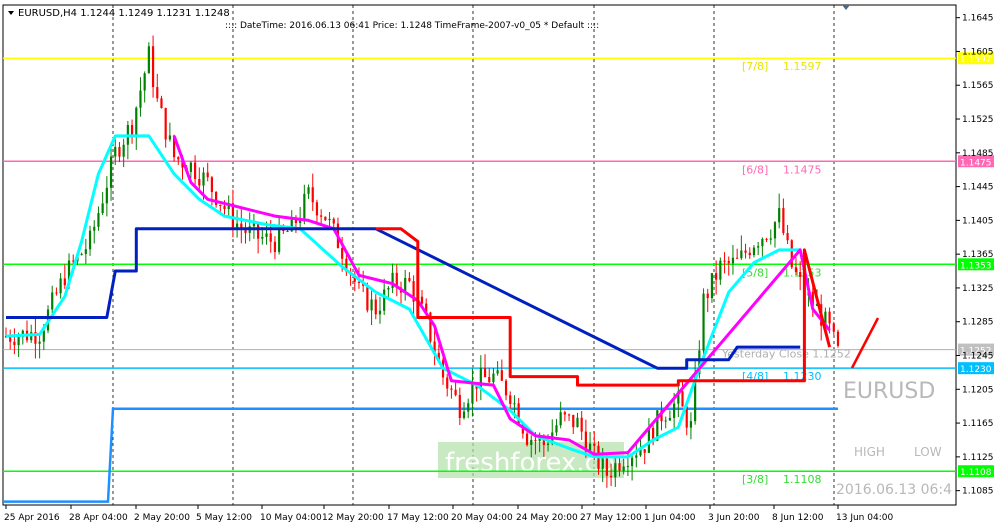 This screenshot has width=1001, height=529. I want to click on price-tick-label: 1.1365, so click(978, 255).